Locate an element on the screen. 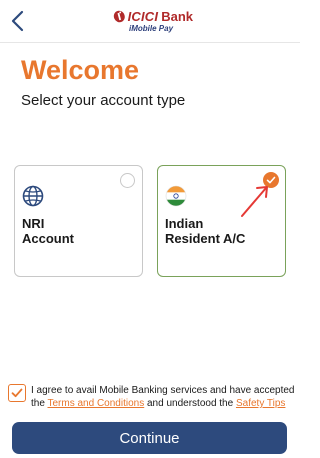  back-button is located at coordinates (18, 21).